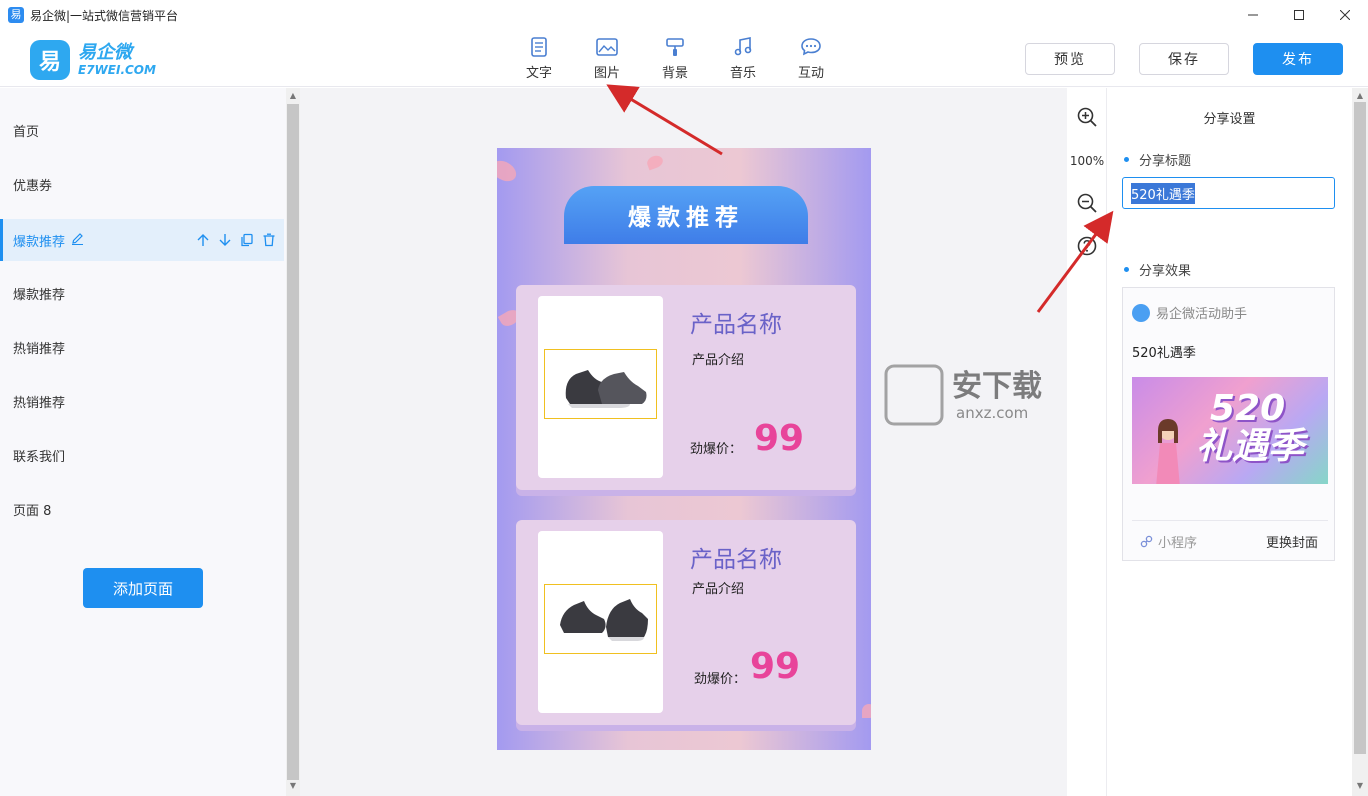 The width and height of the screenshot is (1368, 796). What do you see at coordinates (142, 455) in the screenshot?
I see `page-item-contact: 联系我们` at bounding box center [142, 455].